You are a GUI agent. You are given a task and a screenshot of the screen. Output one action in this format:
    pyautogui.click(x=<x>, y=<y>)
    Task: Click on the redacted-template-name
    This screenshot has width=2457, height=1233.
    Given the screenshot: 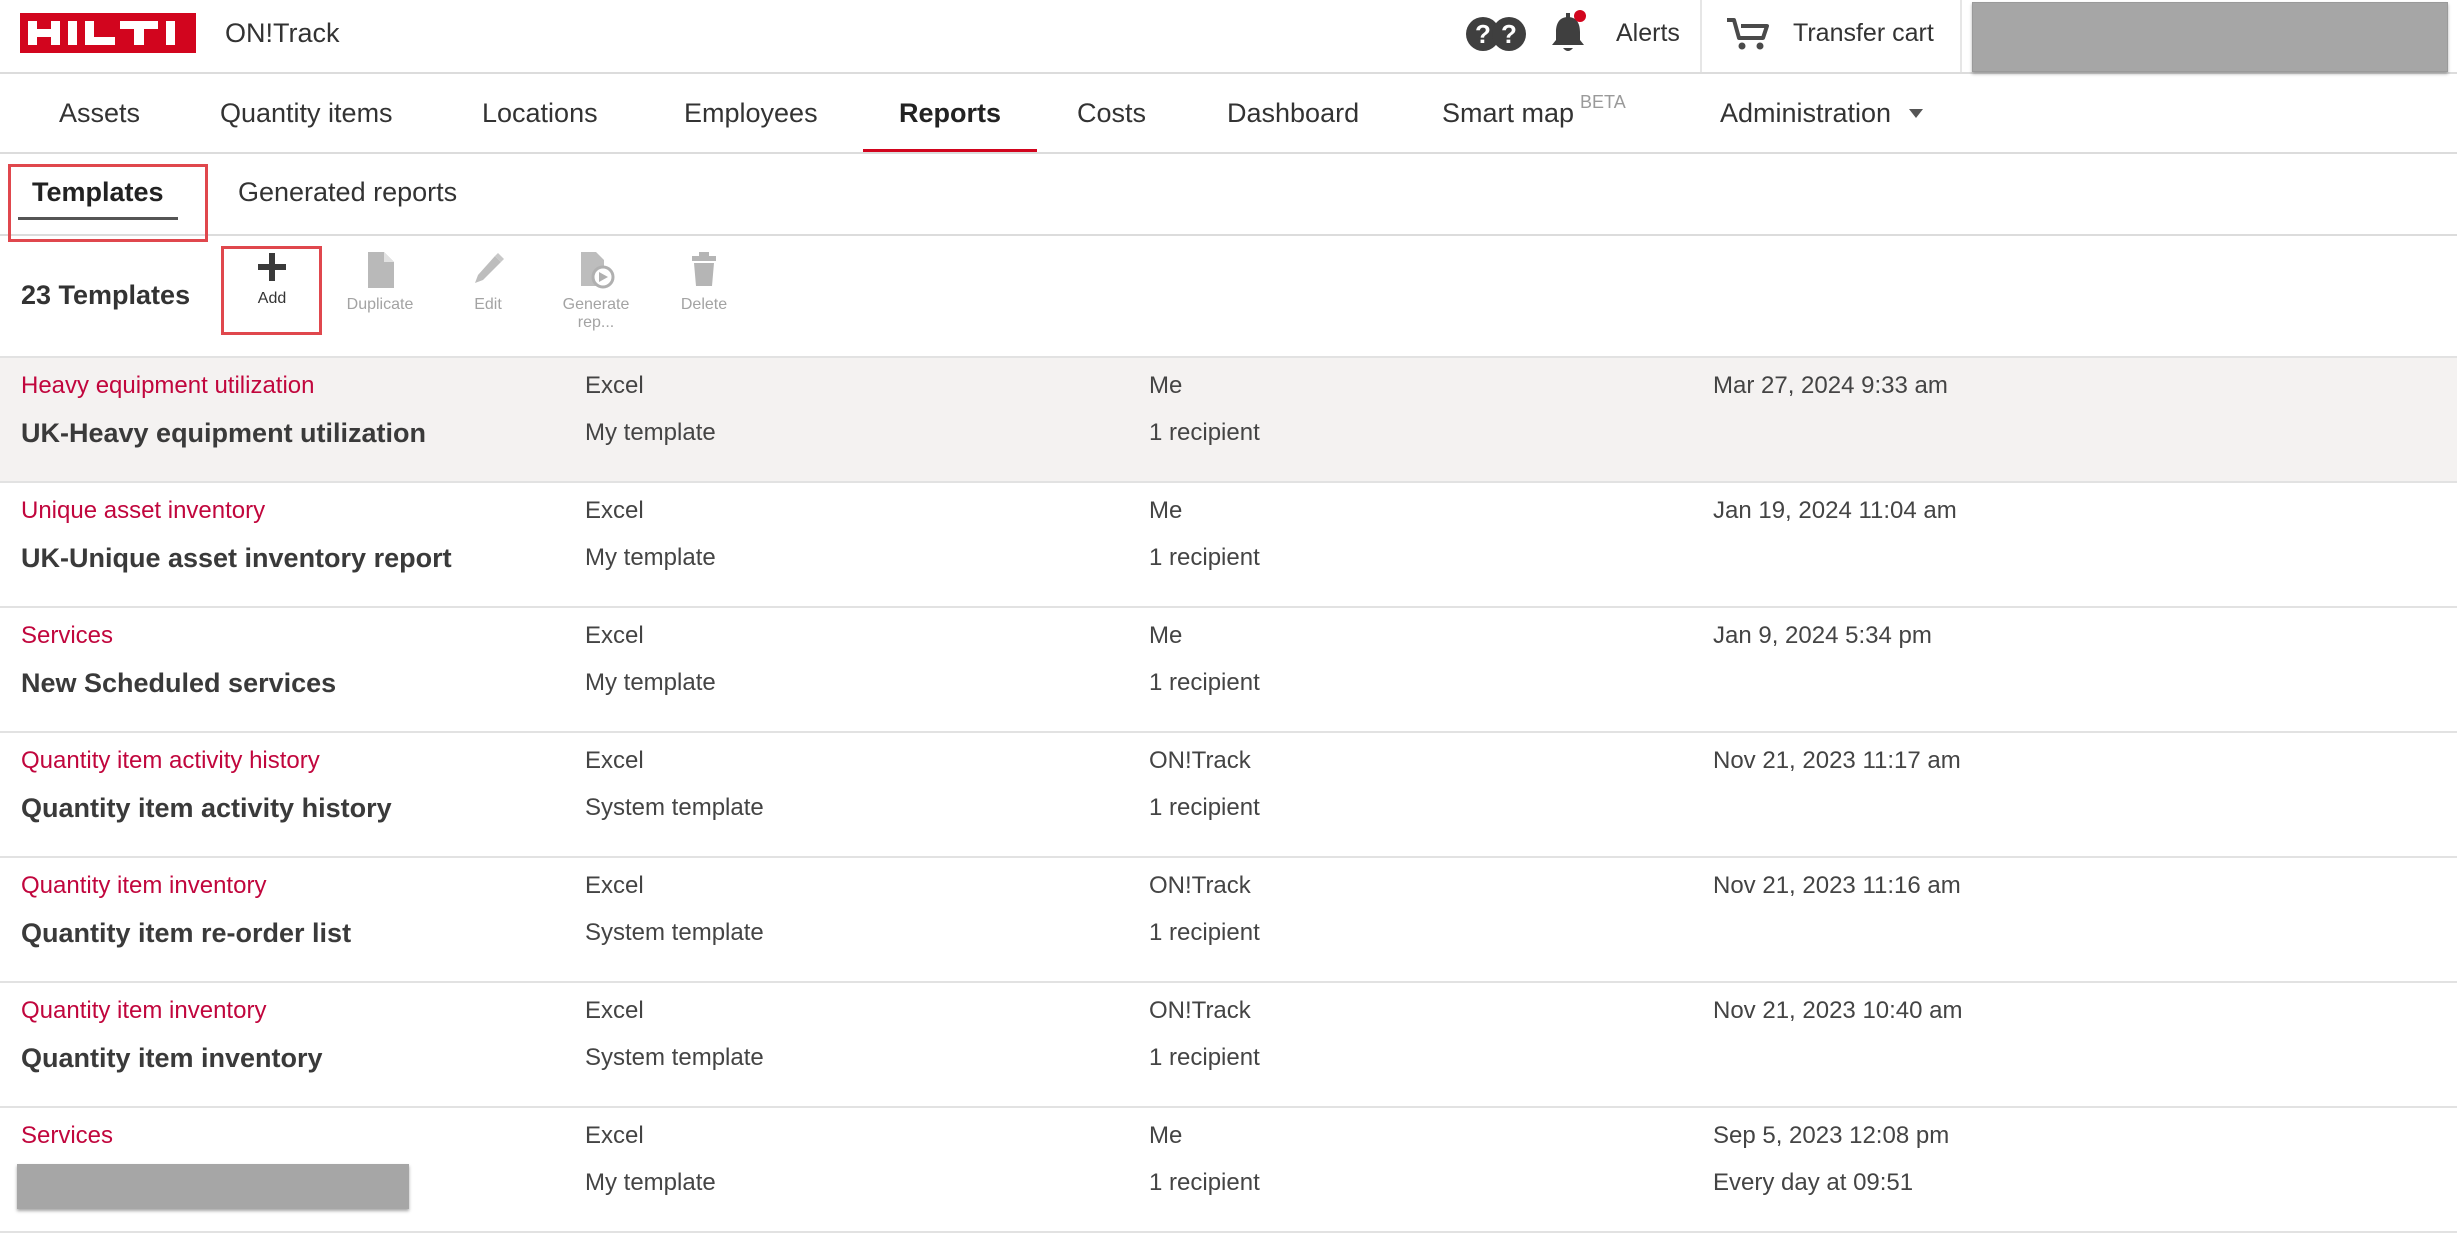 What is the action you would take?
    pyautogui.click(x=213, y=1186)
    